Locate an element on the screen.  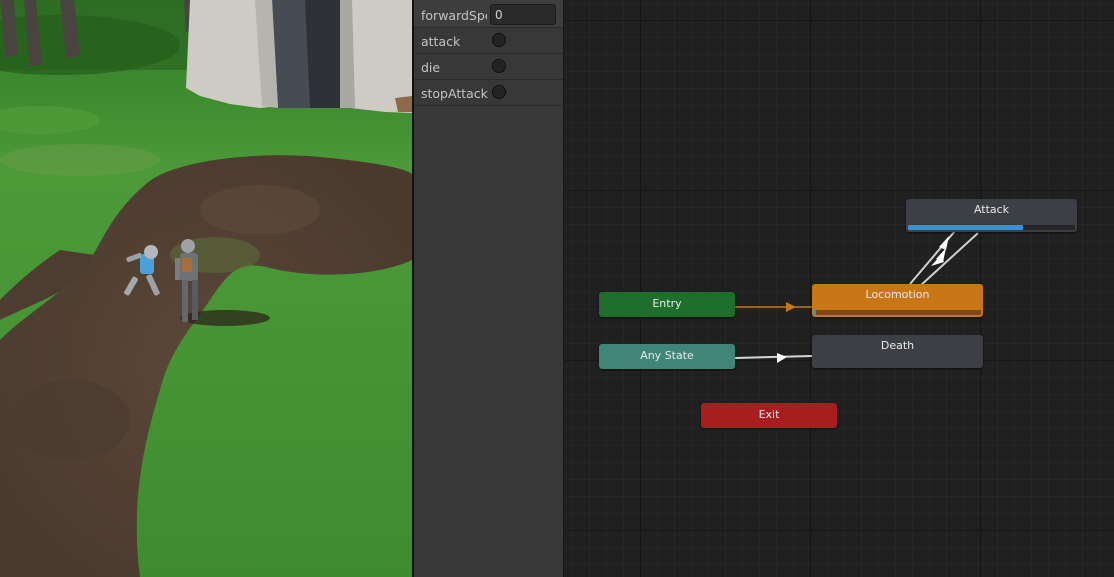
transition-arrow-entry is located at coordinates (791, 307).